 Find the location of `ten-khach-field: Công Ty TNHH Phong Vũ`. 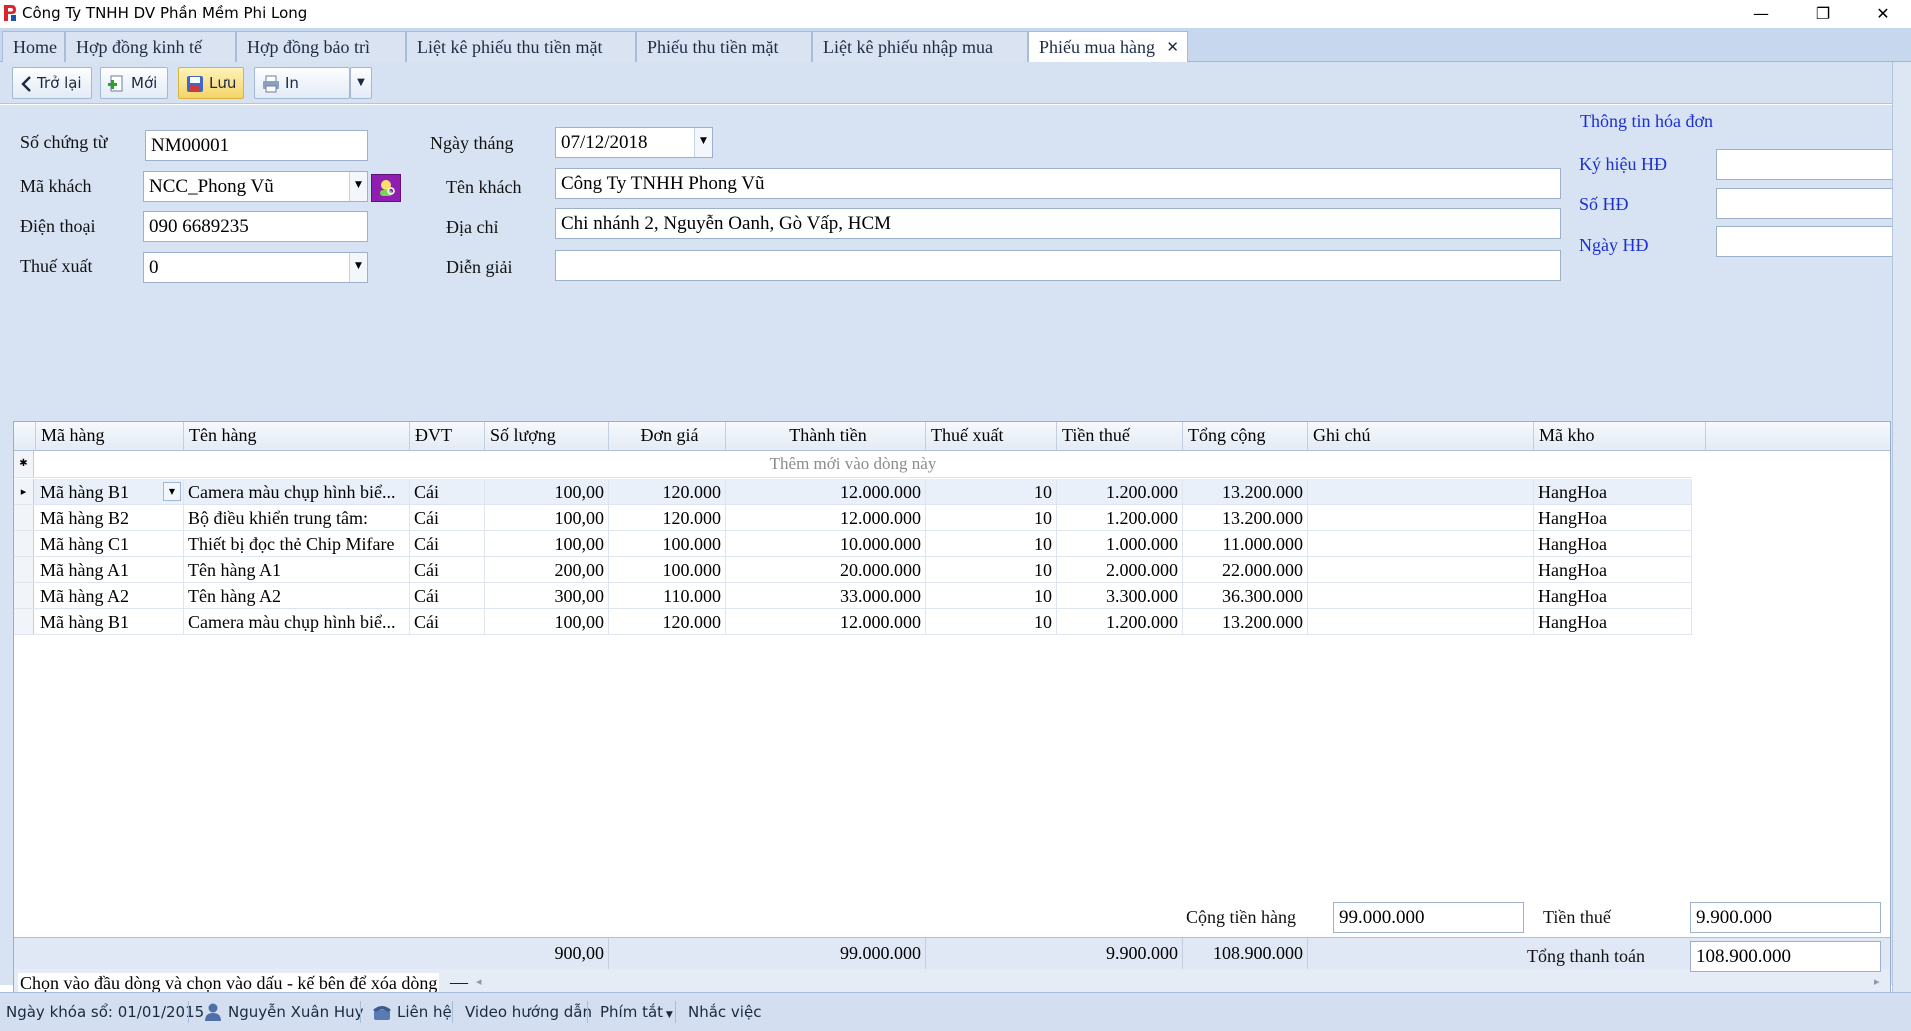

ten-khach-field: Công Ty TNHH Phong Vũ is located at coordinates (1058, 183).